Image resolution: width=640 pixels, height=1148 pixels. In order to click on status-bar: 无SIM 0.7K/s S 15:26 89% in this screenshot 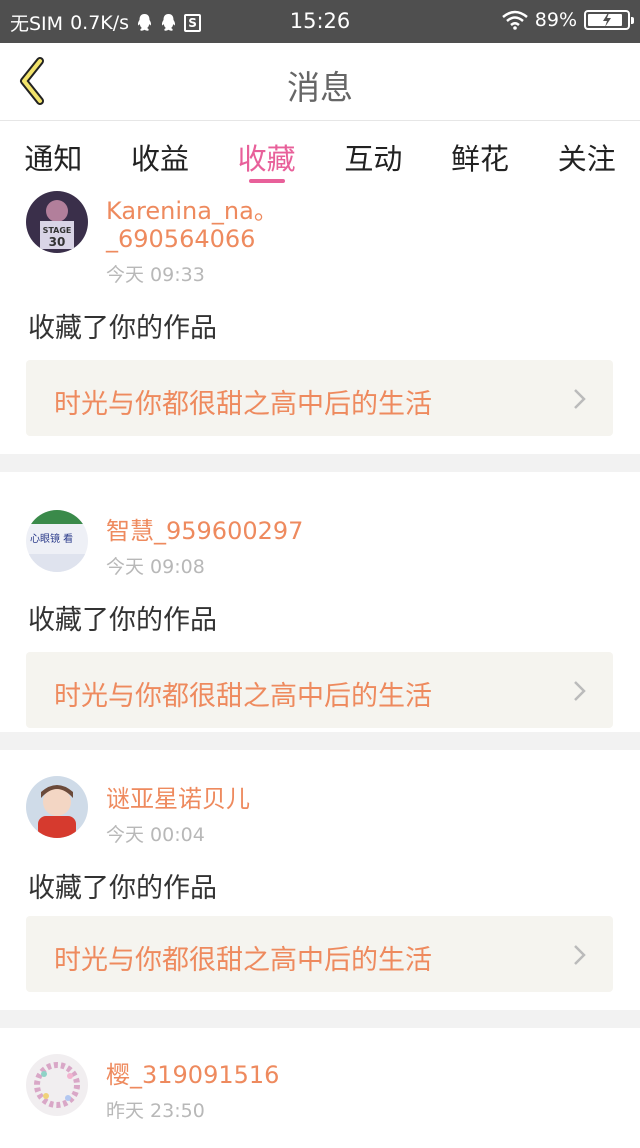, I will do `click(320, 21)`.